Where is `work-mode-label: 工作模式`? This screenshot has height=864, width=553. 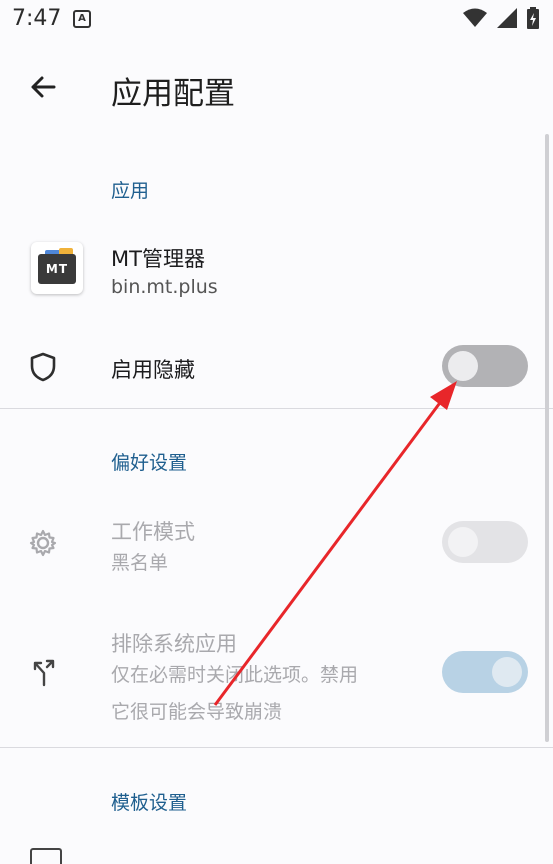 work-mode-label: 工作模式 is located at coordinates (153, 532).